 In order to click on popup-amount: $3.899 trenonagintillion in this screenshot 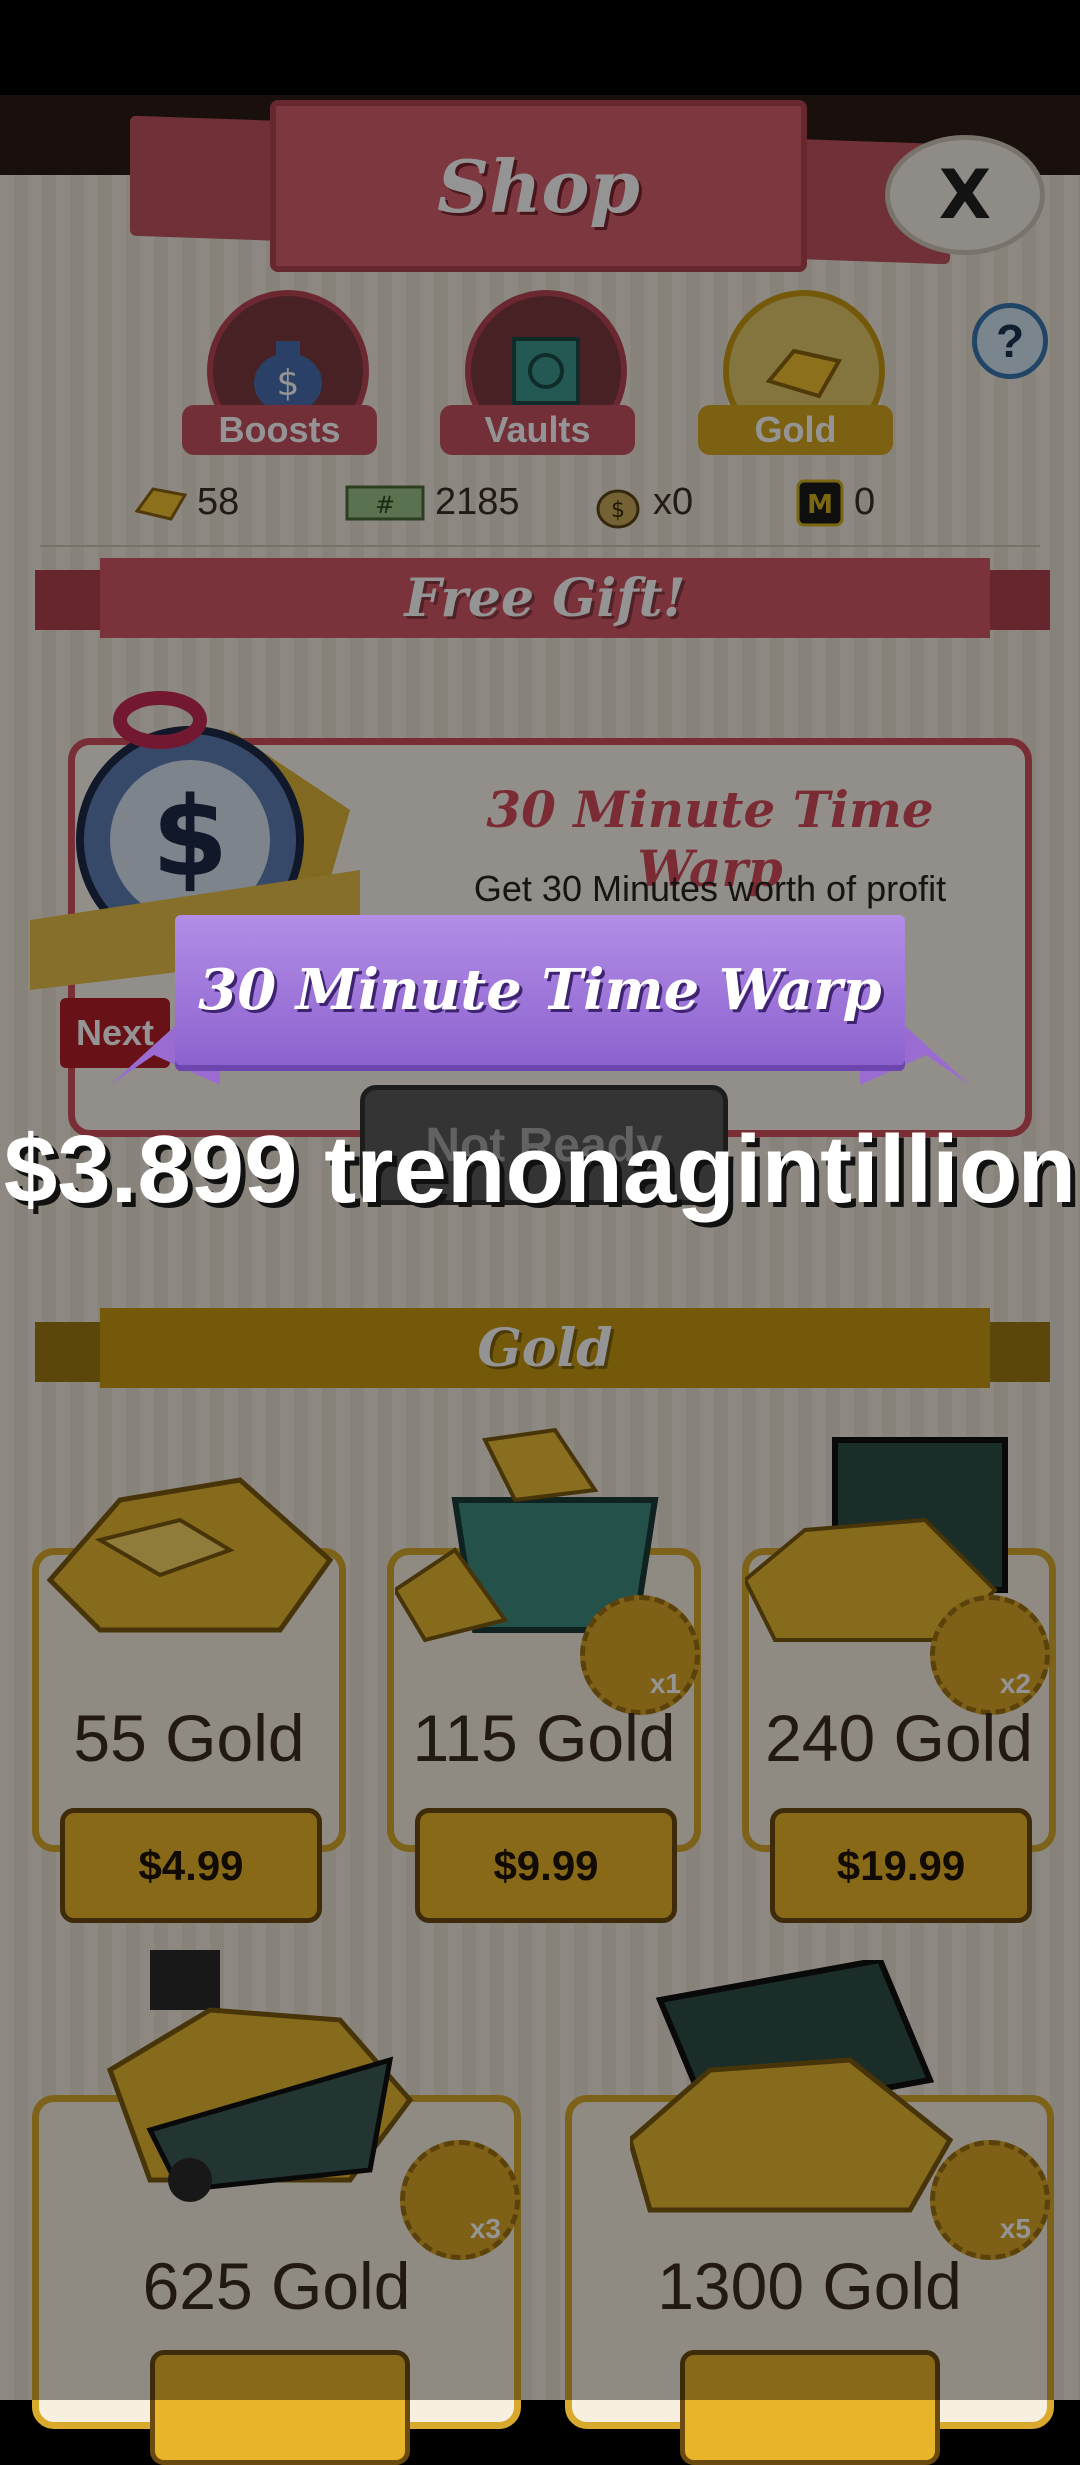, I will do `click(540, 1169)`.